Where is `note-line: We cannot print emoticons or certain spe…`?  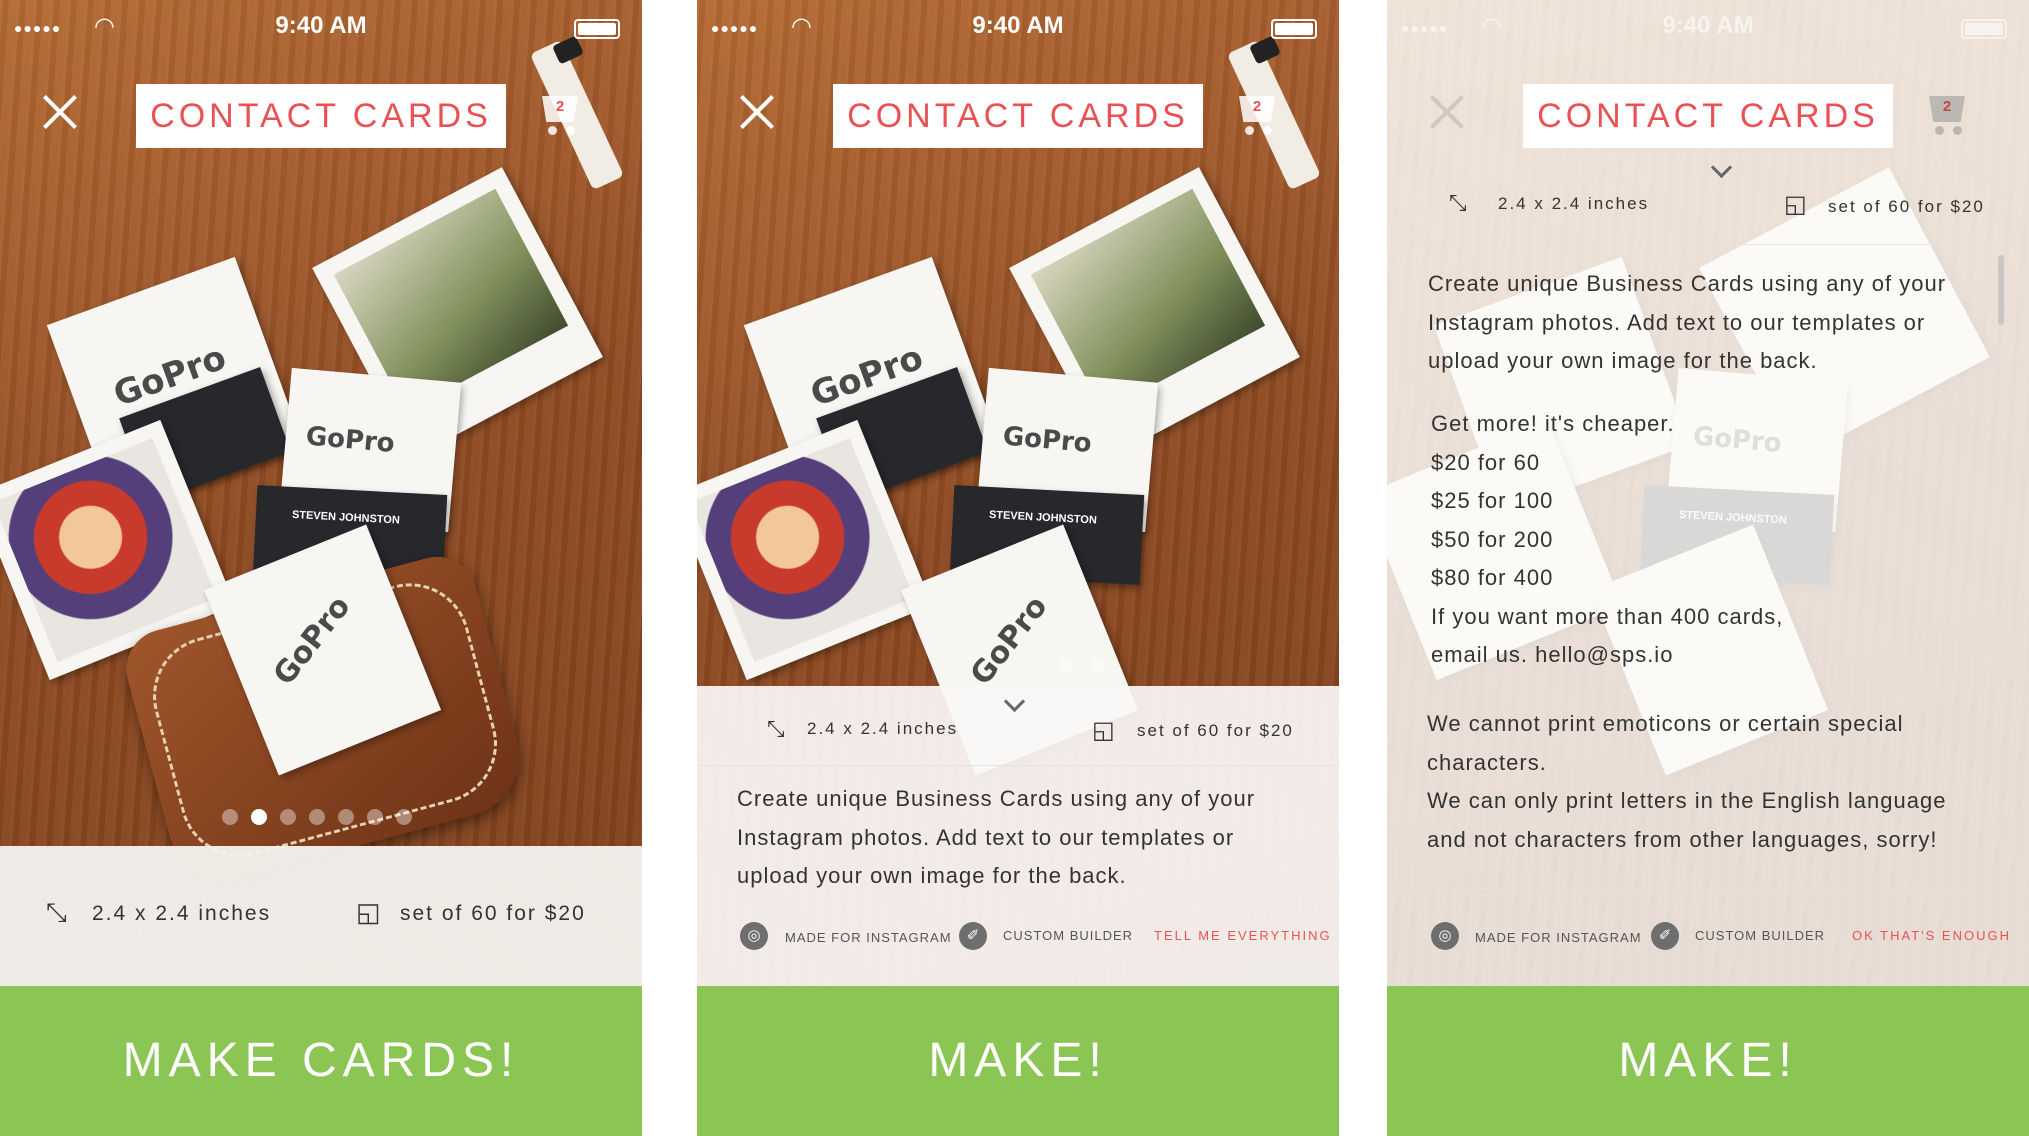
note-line: We cannot print emoticons or certain spe… is located at coordinates (1665, 723).